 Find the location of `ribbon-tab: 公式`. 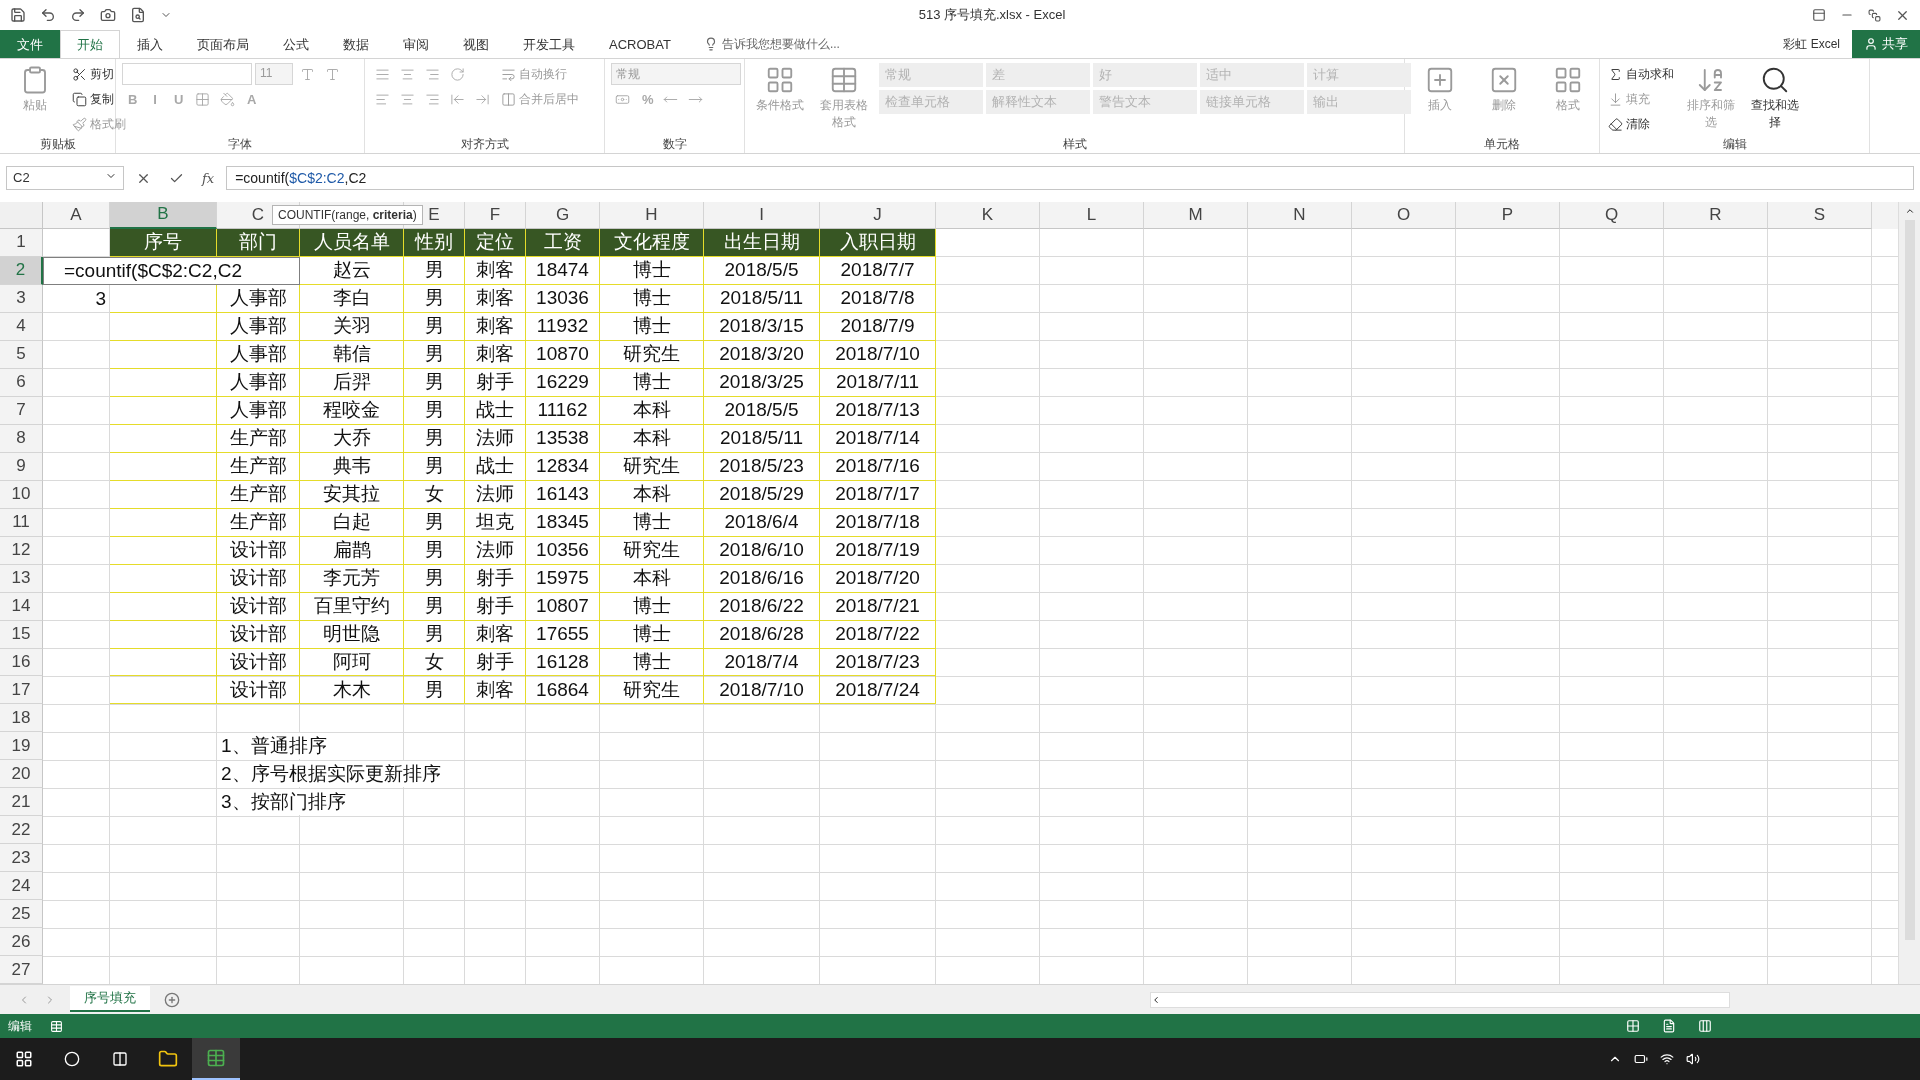

ribbon-tab: 公式 is located at coordinates (296, 44).